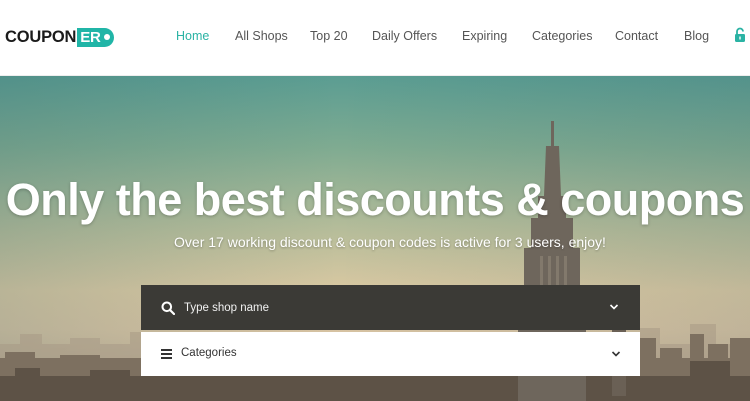 The height and width of the screenshot is (401, 750). Describe the element at coordinates (168, 308) in the screenshot. I see `search-icon` at that location.